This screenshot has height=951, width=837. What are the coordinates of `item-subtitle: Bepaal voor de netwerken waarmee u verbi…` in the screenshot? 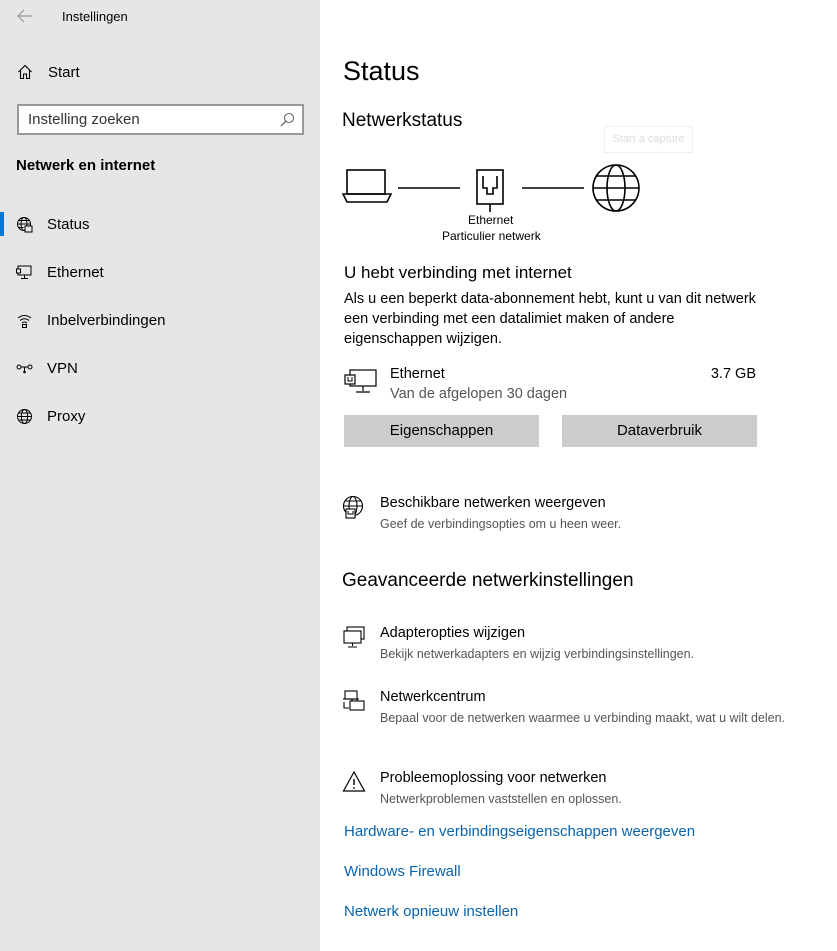 It's located at (583, 718).